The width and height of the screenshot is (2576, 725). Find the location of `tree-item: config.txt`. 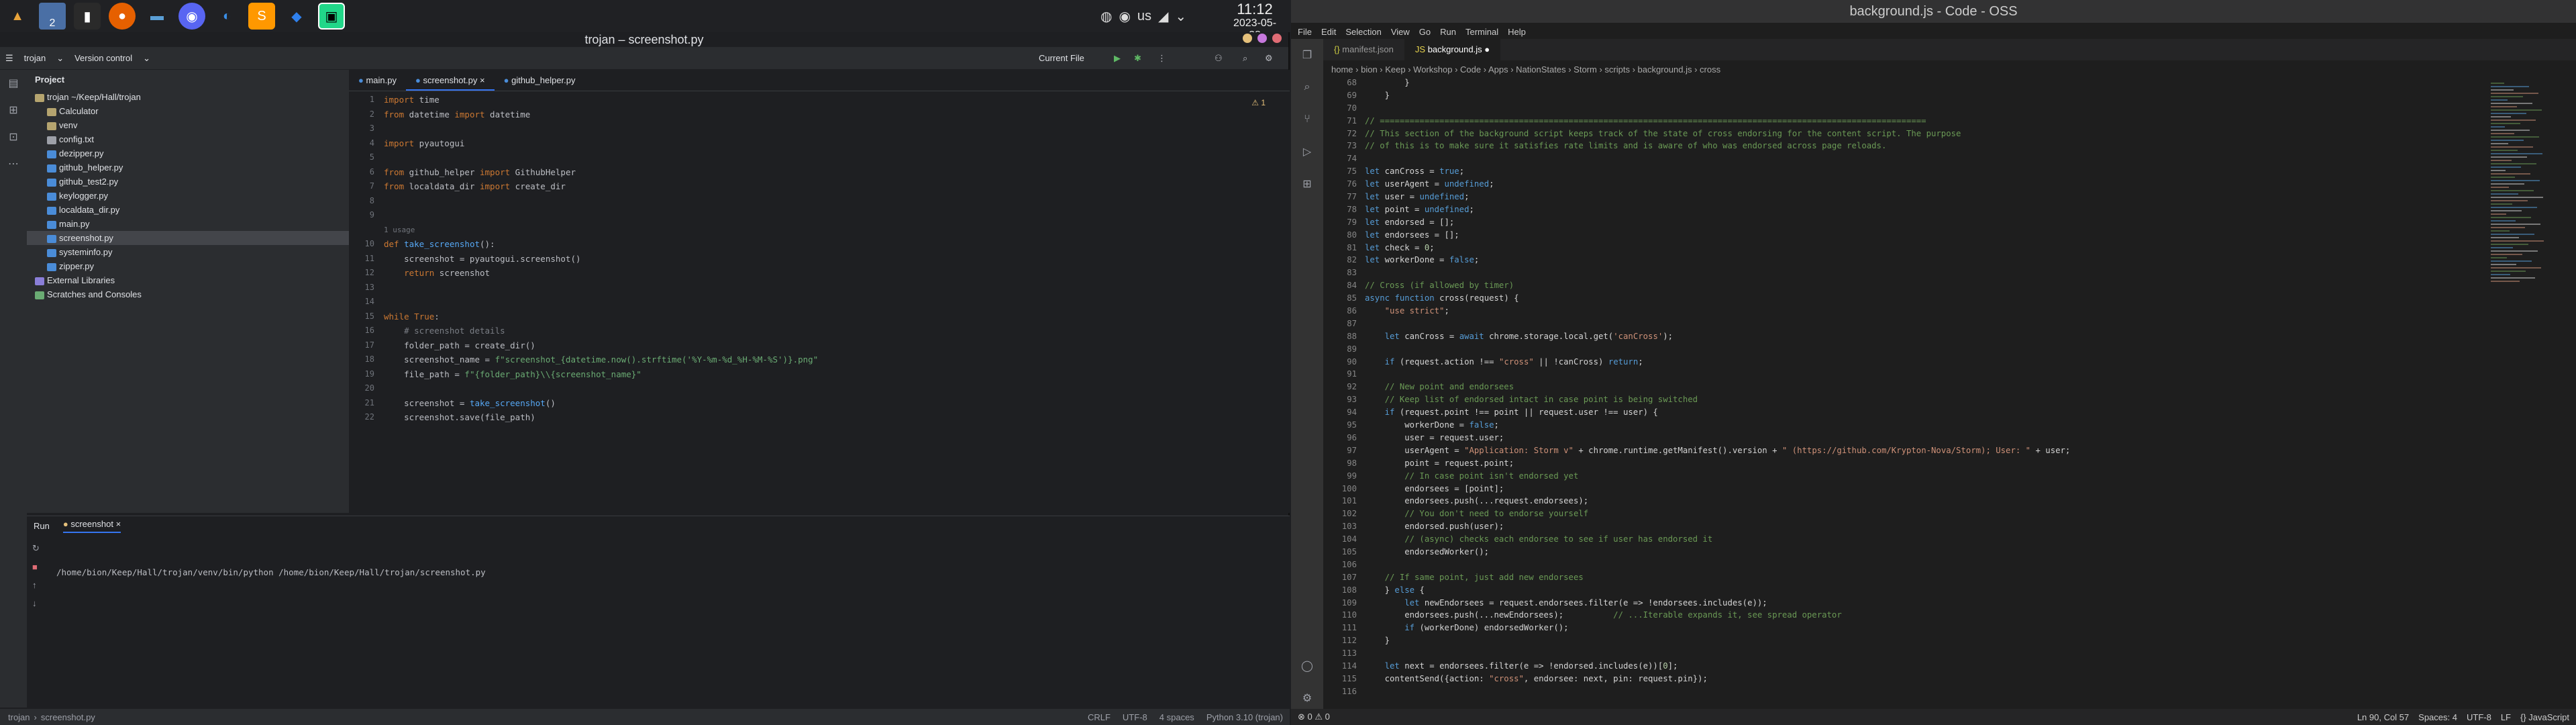

tree-item: config.txt is located at coordinates (188, 139).